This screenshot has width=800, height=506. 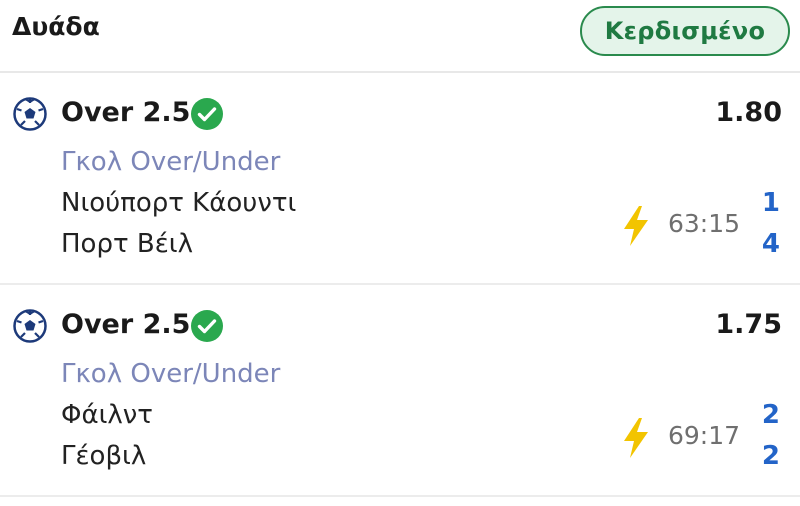 What do you see at coordinates (400, 36) in the screenshot?
I see `bet-slip-header: Δυάδα Κερδισμένο` at bounding box center [400, 36].